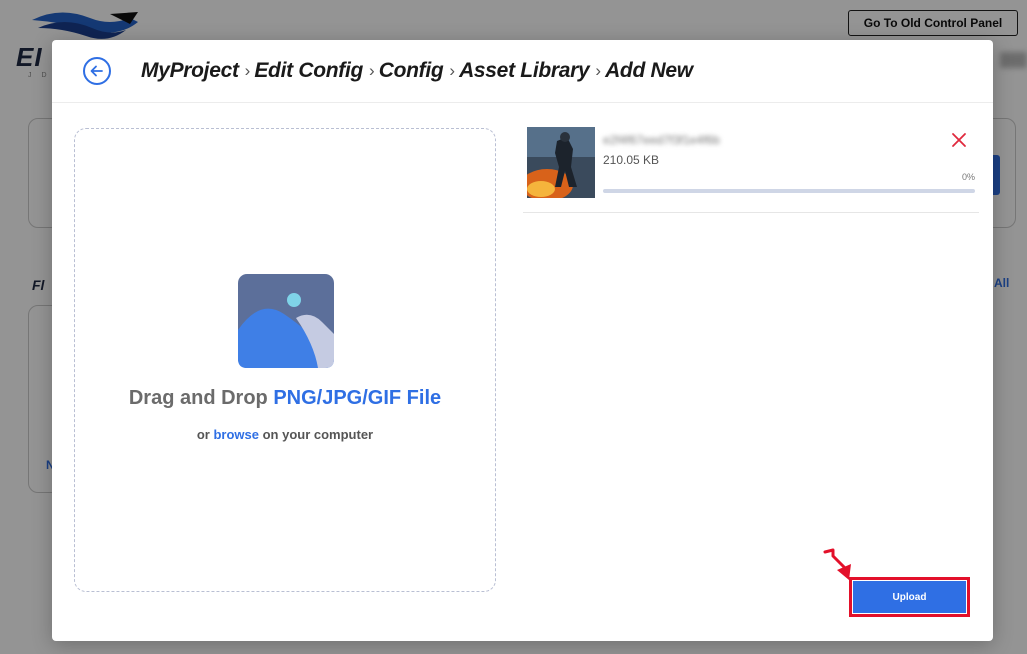  I want to click on drop-zone-title: Drag and Drop PNG/JPG/GIF File, so click(285, 398).